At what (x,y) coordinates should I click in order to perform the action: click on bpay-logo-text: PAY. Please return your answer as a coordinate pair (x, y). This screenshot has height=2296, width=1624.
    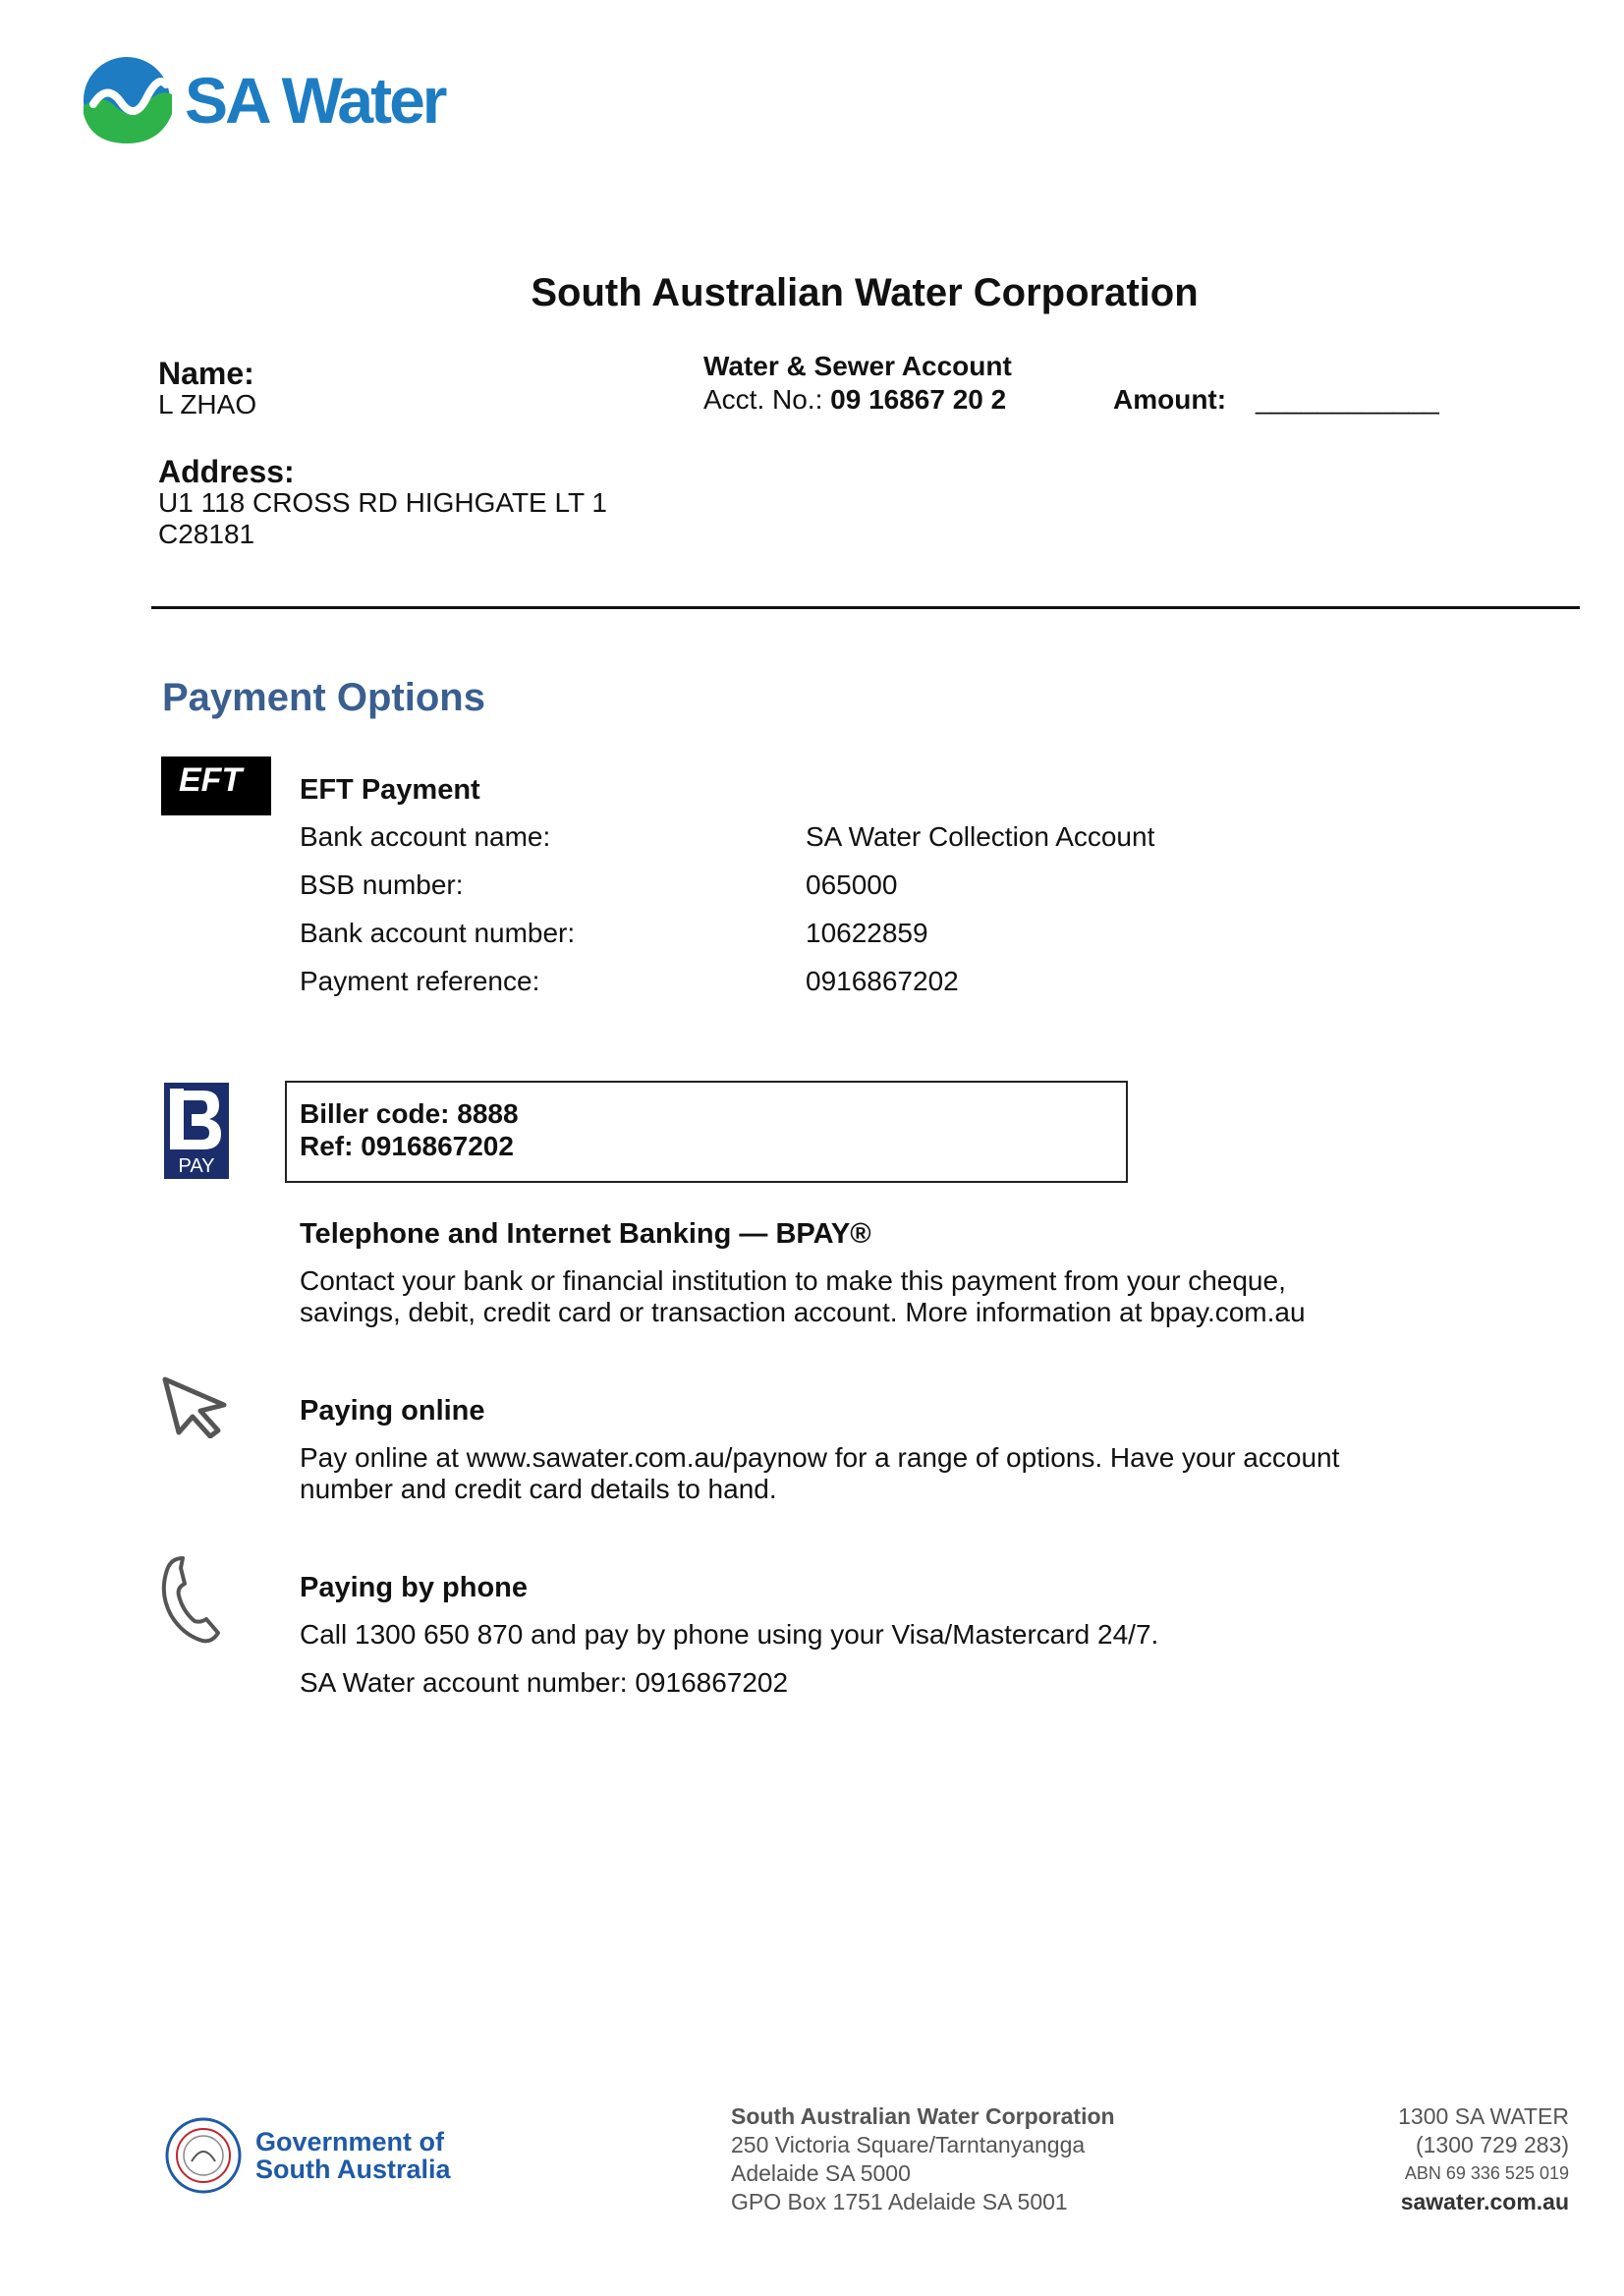
    Looking at the image, I should click on (196, 1166).